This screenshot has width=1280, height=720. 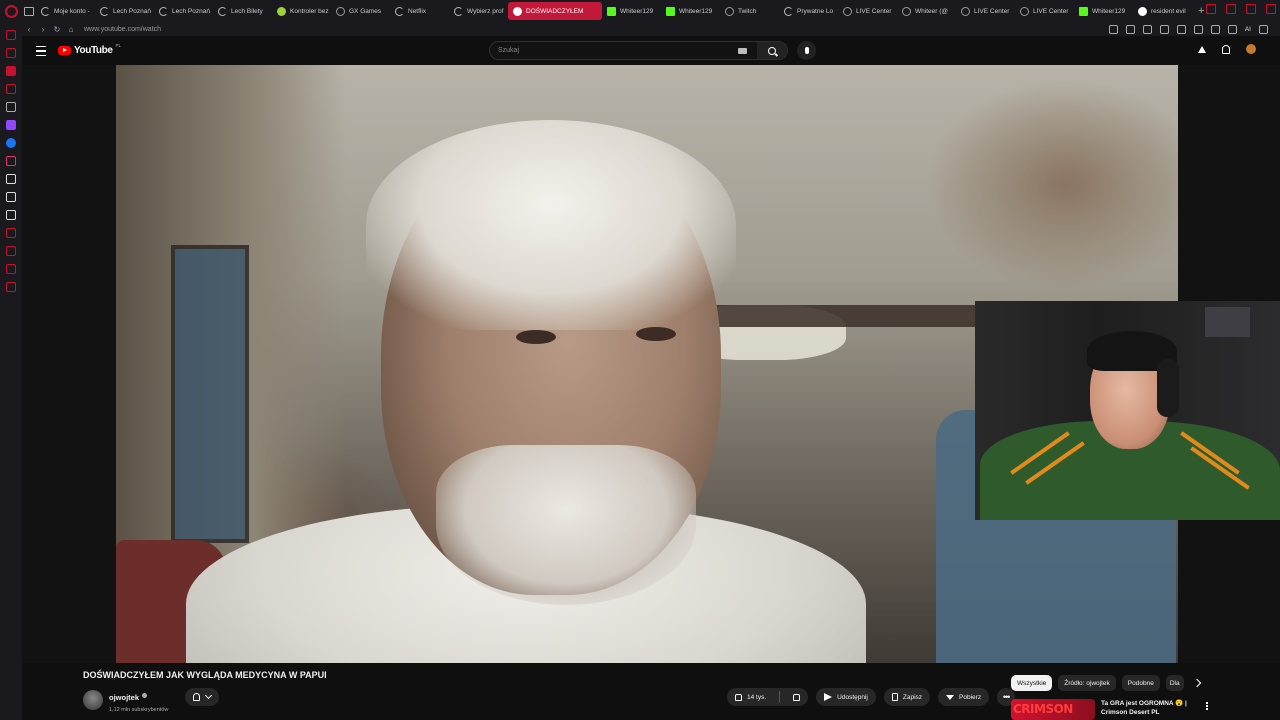 I want to click on share-icon, so click(x=1198, y=29).